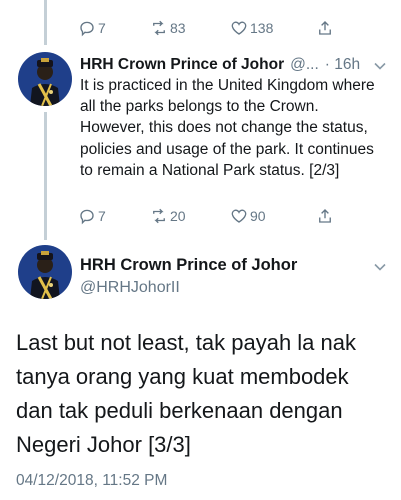 The height and width of the screenshot is (500, 401). What do you see at coordinates (91, 481) in the screenshot?
I see `tweet-timestamp: 04/12/2018, 11:52 PM` at bounding box center [91, 481].